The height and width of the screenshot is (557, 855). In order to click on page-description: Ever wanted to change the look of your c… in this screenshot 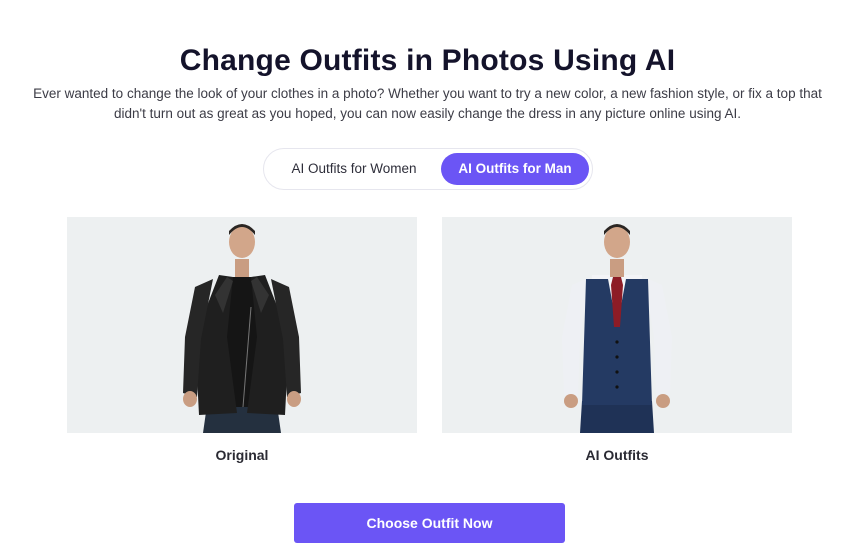, I will do `click(427, 103)`.